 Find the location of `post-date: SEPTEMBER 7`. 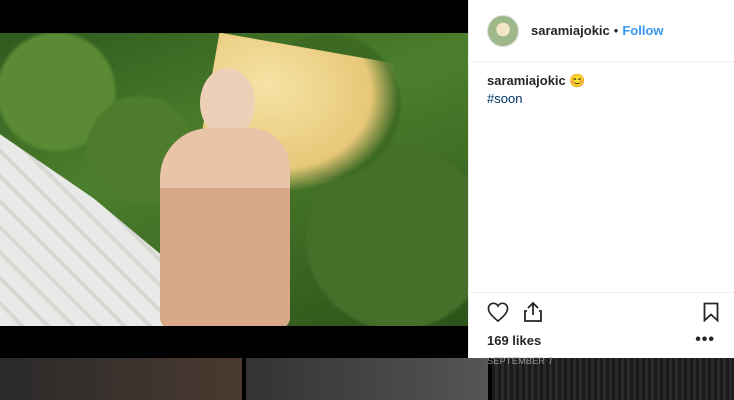

post-date: SEPTEMBER 7 is located at coordinates (520, 361).